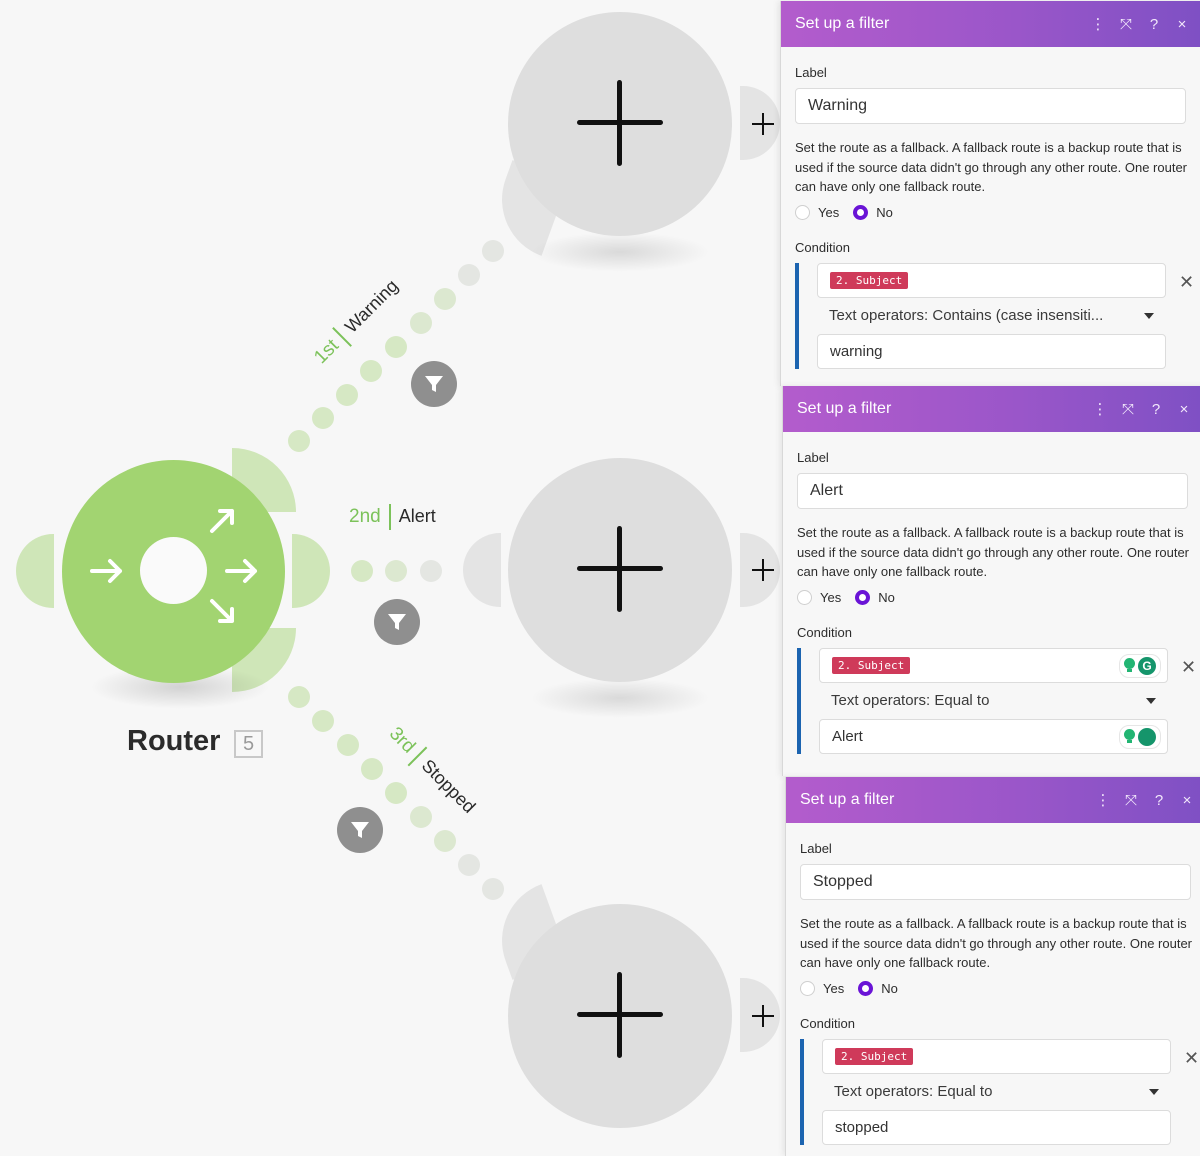  I want to click on operator-value: Text operators: Equal to, so click(913, 1091).